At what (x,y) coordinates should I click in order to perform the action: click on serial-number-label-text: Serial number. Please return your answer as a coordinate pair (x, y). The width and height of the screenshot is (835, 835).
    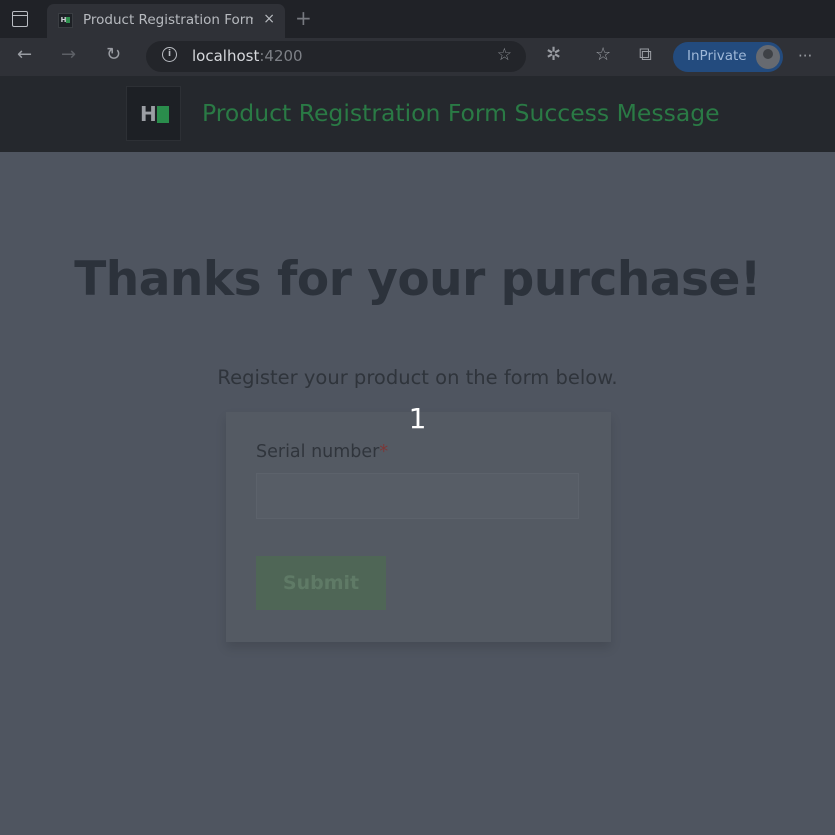
    Looking at the image, I should click on (318, 452).